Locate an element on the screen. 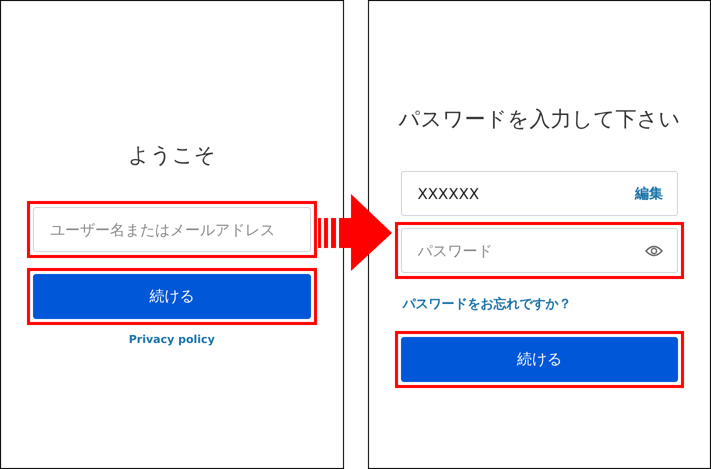 The image size is (711, 469). privacy-link: Privacy policy is located at coordinates (171, 339).